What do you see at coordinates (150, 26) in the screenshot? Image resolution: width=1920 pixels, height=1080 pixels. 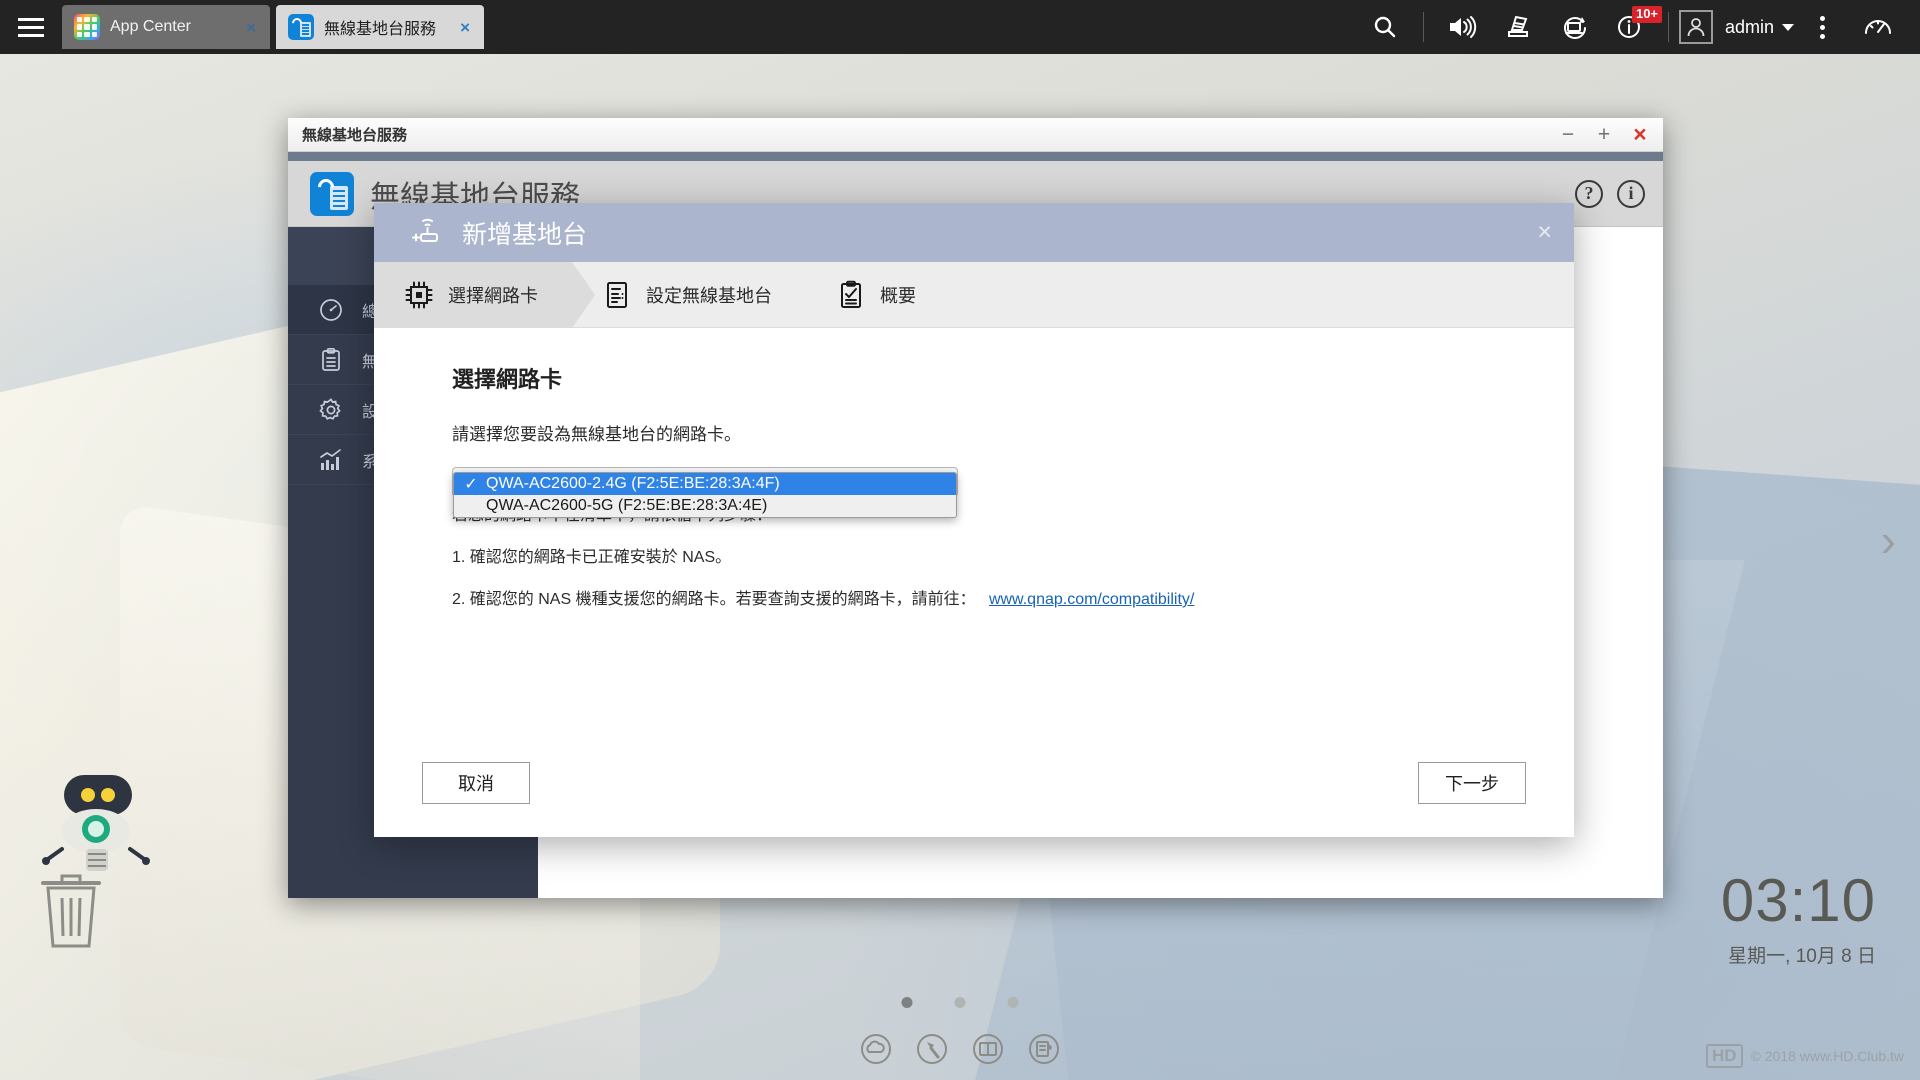 I see `taskbar-tab-label: App Center` at bounding box center [150, 26].